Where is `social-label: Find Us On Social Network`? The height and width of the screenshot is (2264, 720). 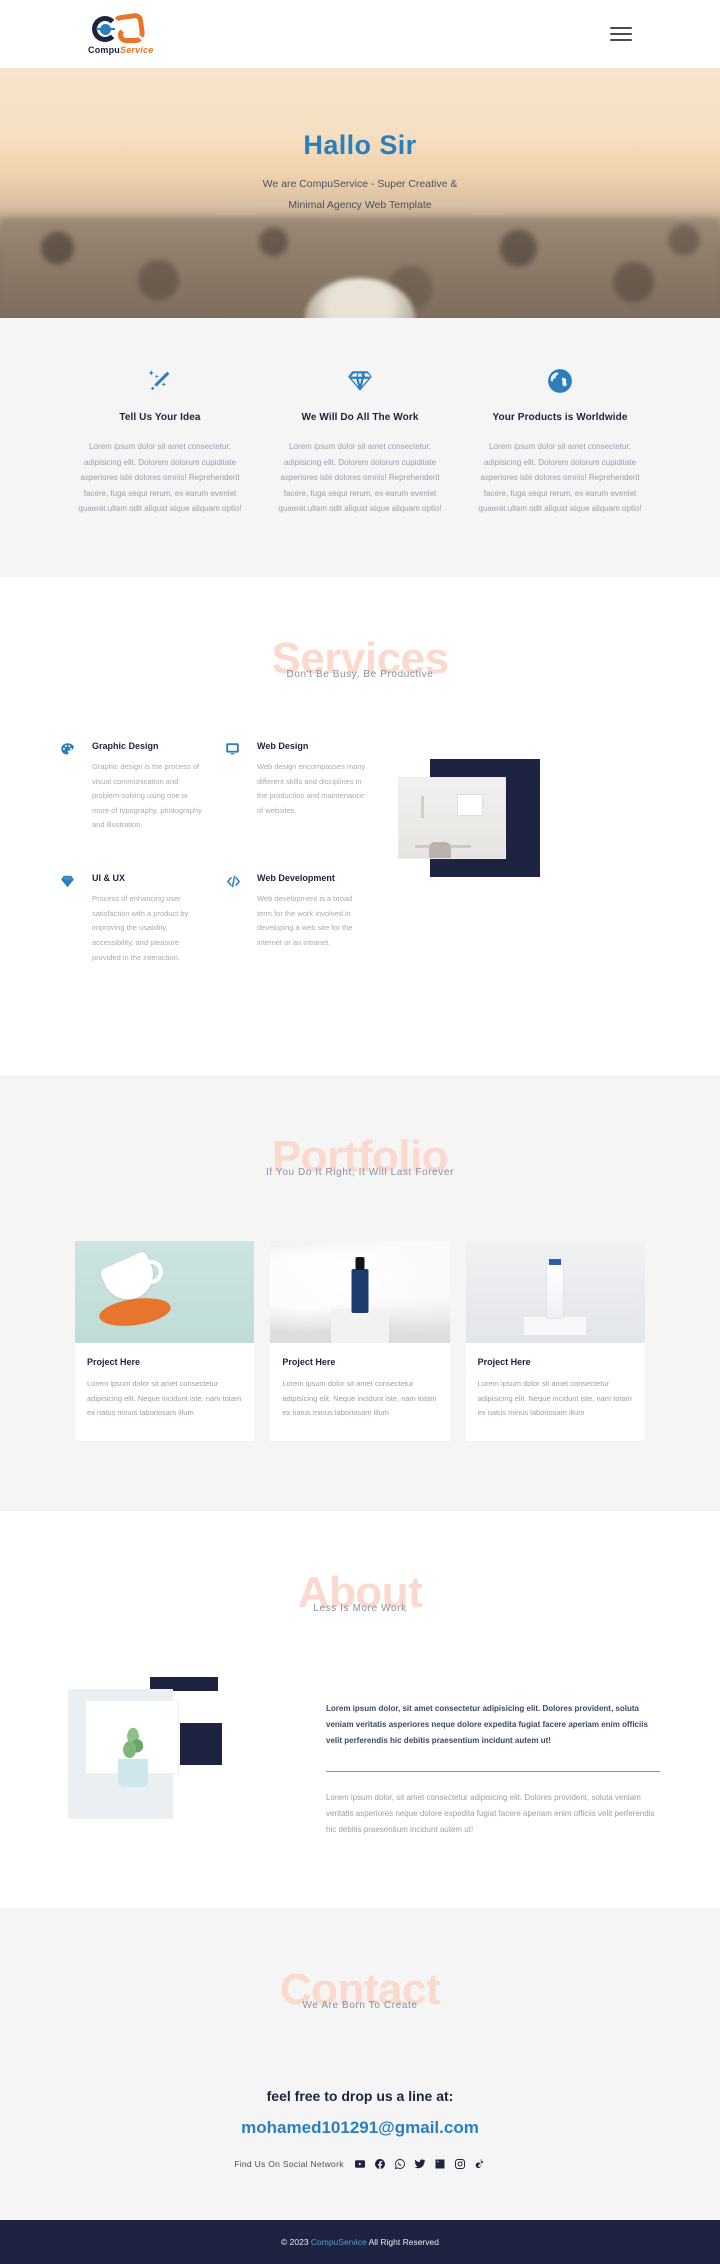 social-label: Find Us On Social Network is located at coordinates (289, 2164).